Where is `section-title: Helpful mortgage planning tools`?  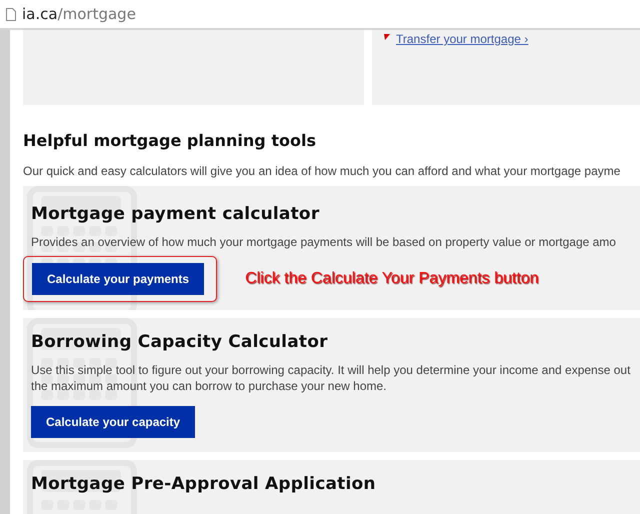 section-title: Helpful mortgage planning tools is located at coordinates (170, 140).